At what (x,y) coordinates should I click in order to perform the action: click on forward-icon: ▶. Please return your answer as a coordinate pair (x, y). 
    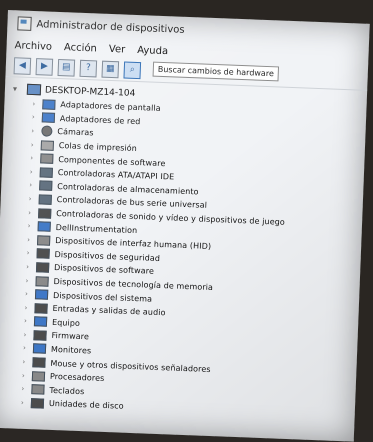
    Looking at the image, I should click on (44, 66).